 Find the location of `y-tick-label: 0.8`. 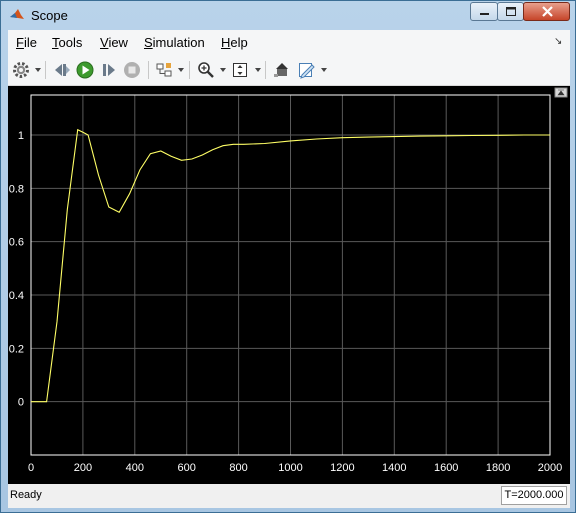

y-tick-label: 0.8 is located at coordinates (16, 189).